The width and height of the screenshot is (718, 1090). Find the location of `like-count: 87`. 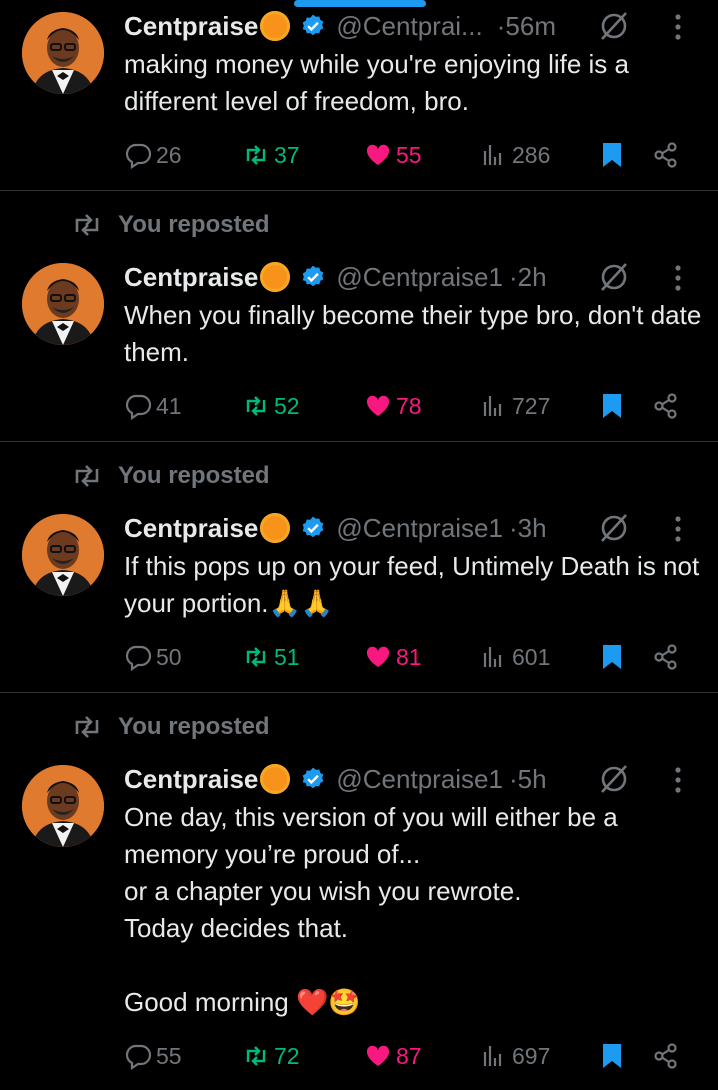

like-count: 87 is located at coordinates (409, 1055).